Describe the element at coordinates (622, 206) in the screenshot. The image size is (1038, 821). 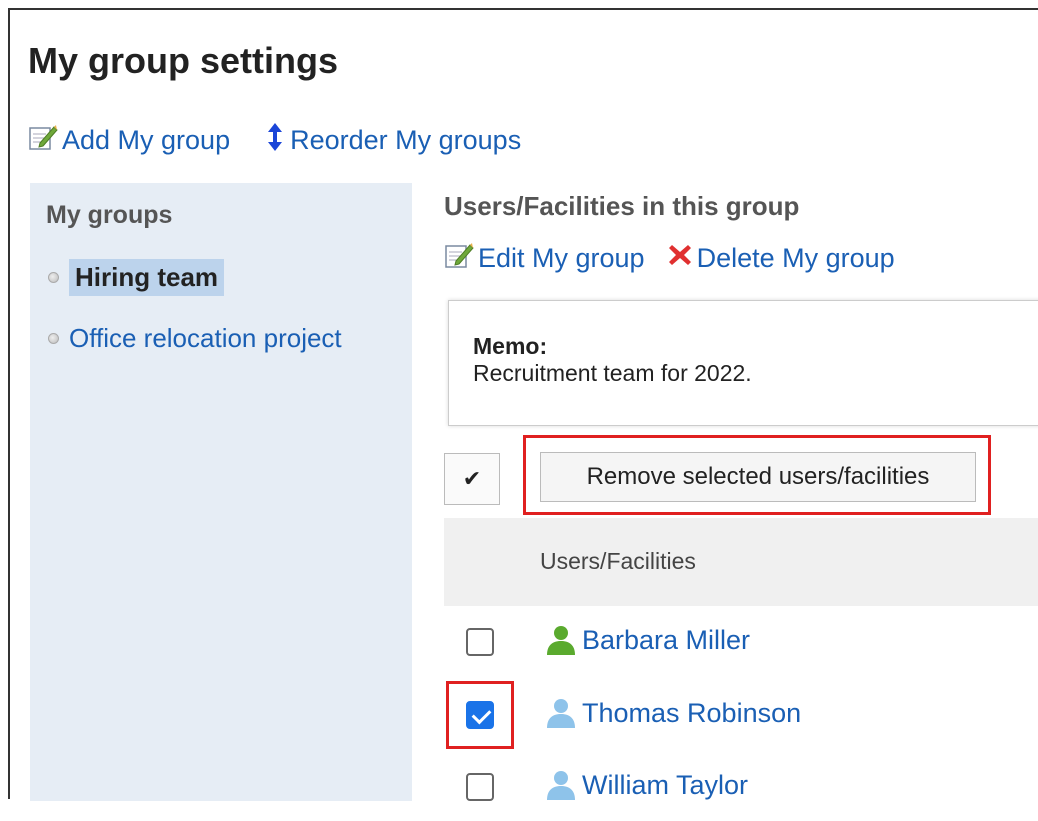
I see `section-title: Users/Facilities in this group` at that location.